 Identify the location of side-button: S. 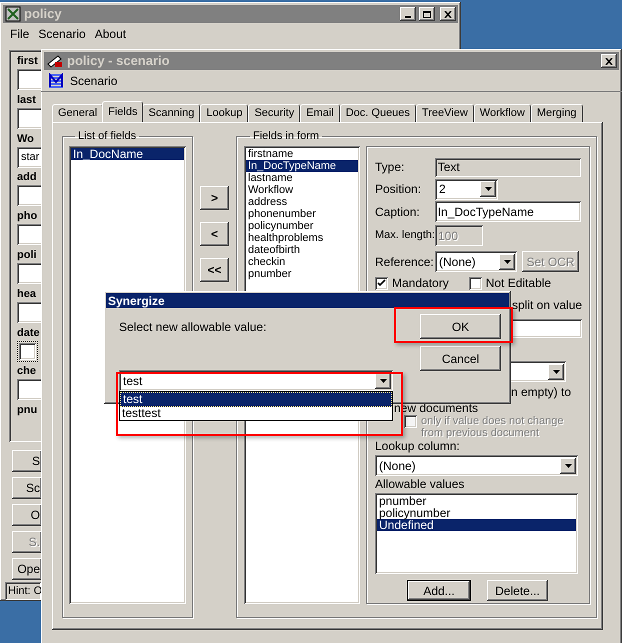
(27, 461).